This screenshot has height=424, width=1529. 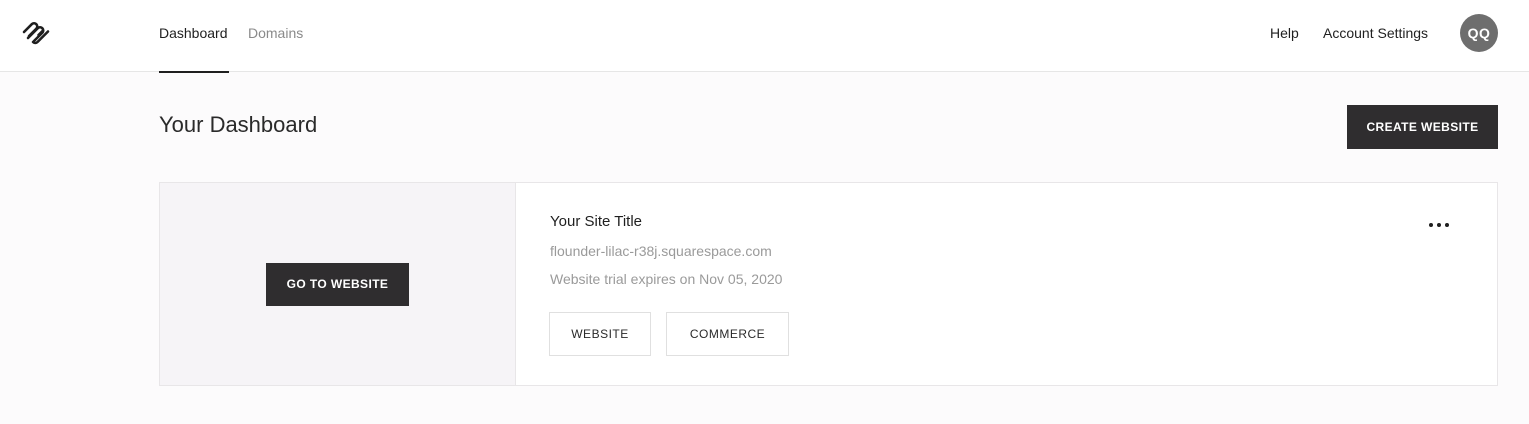 I want to click on go-to-website-button: GO TO WEBSITE, so click(x=337, y=284).